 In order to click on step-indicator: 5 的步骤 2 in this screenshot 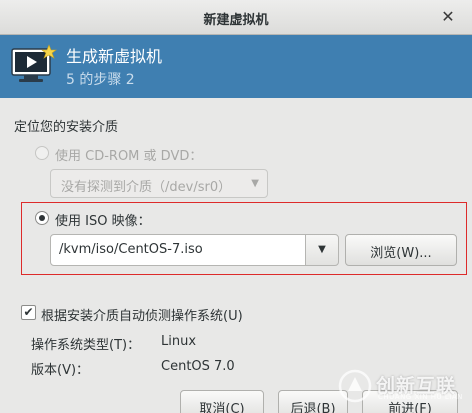, I will do `click(100, 80)`.